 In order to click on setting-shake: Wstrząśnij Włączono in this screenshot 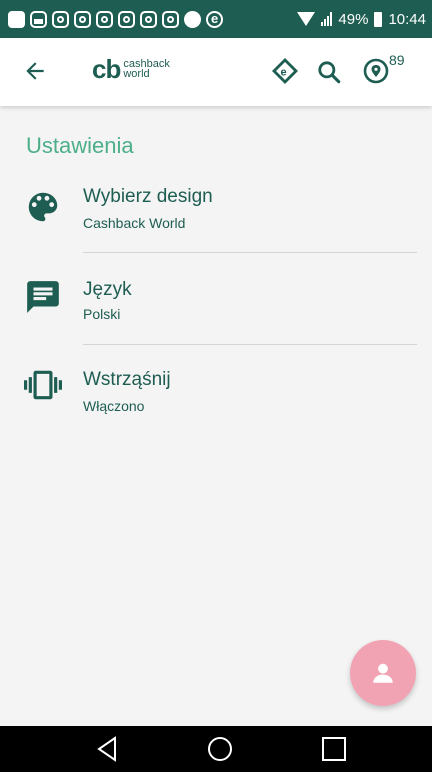, I will do `click(216, 403)`.